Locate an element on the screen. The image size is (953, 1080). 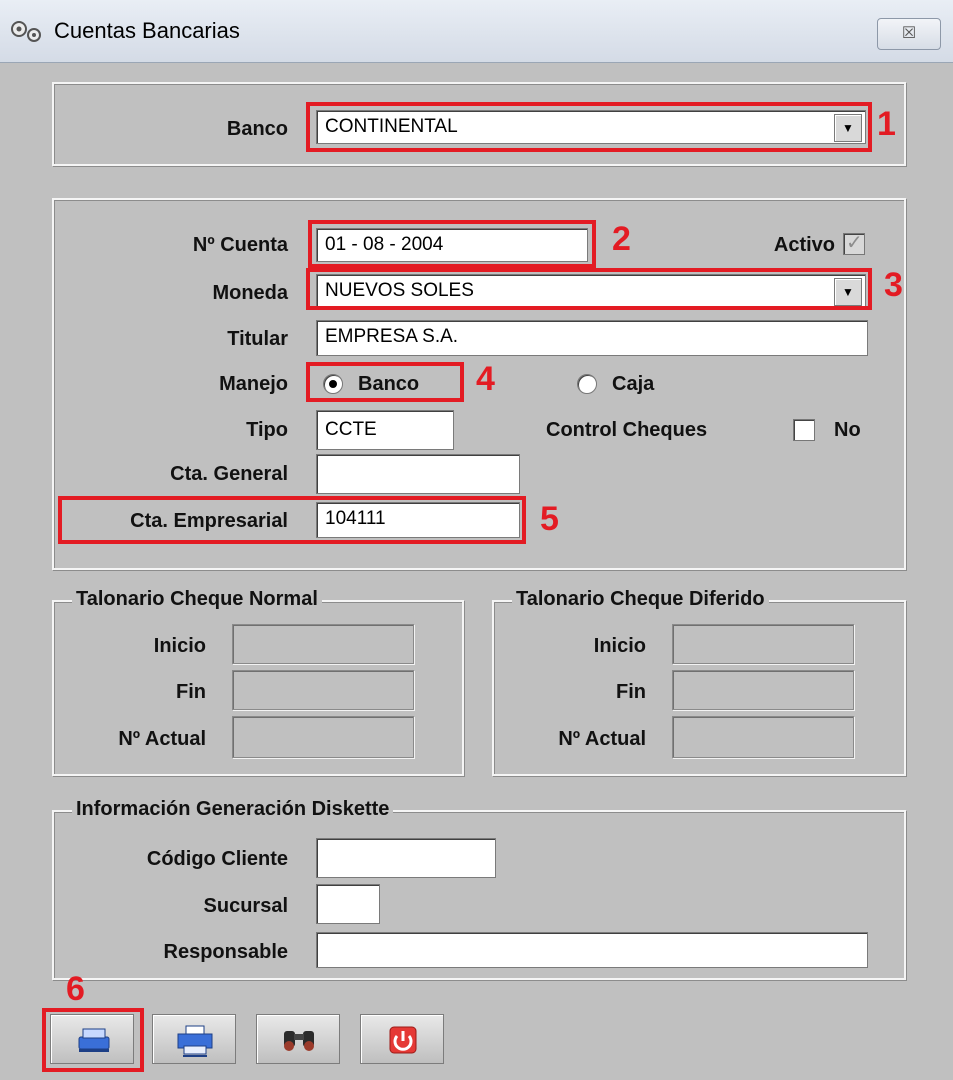
talonario-normal-fin-input is located at coordinates (323, 690).